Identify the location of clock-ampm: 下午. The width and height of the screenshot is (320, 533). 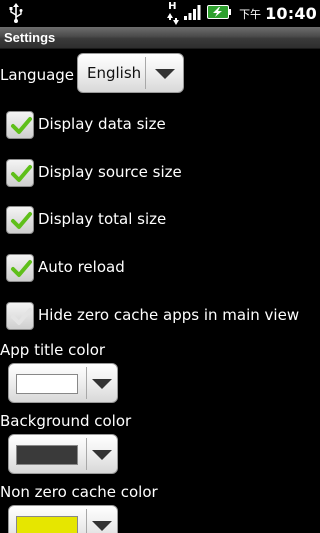
(250, 14).